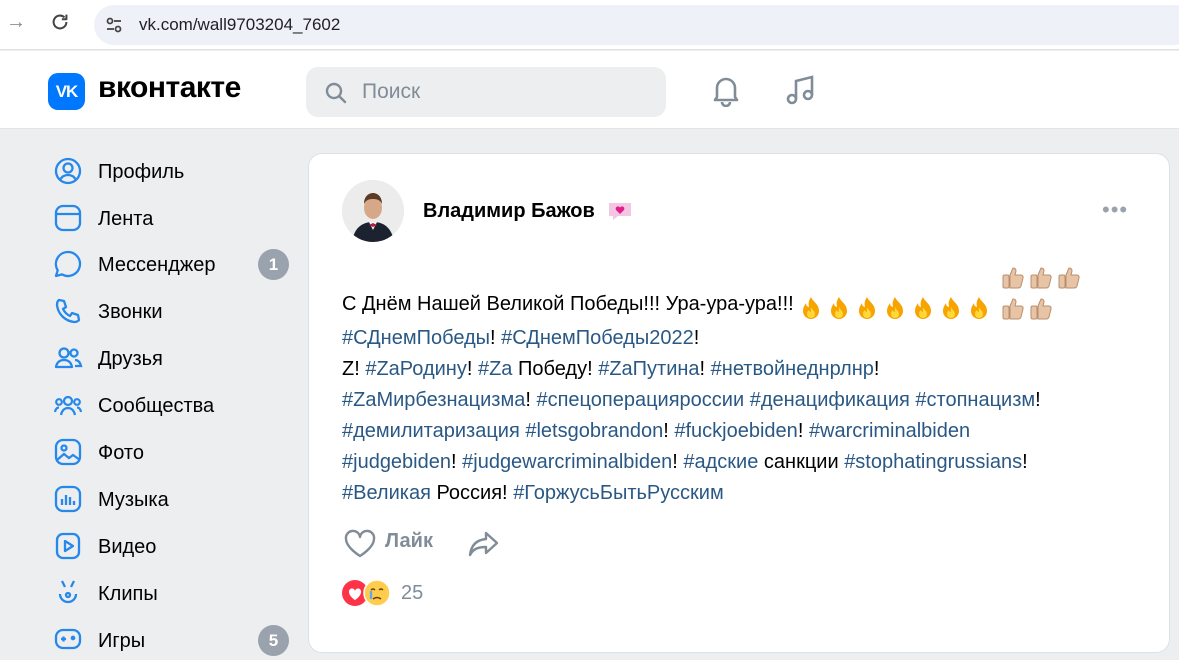  I want to click on notifications-bell-icon, so click(726, 90).